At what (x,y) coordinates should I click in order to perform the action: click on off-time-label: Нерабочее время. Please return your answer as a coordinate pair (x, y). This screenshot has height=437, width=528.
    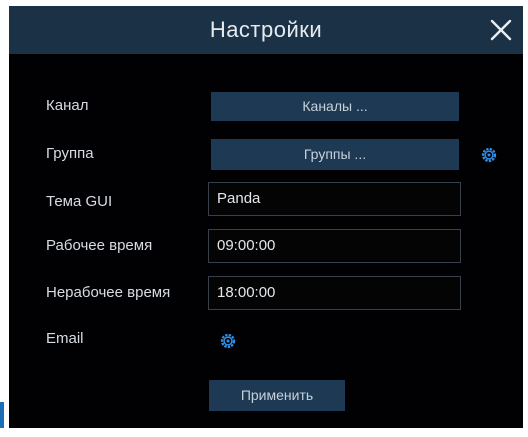
    Looking at the image, I should click on (108, 292).